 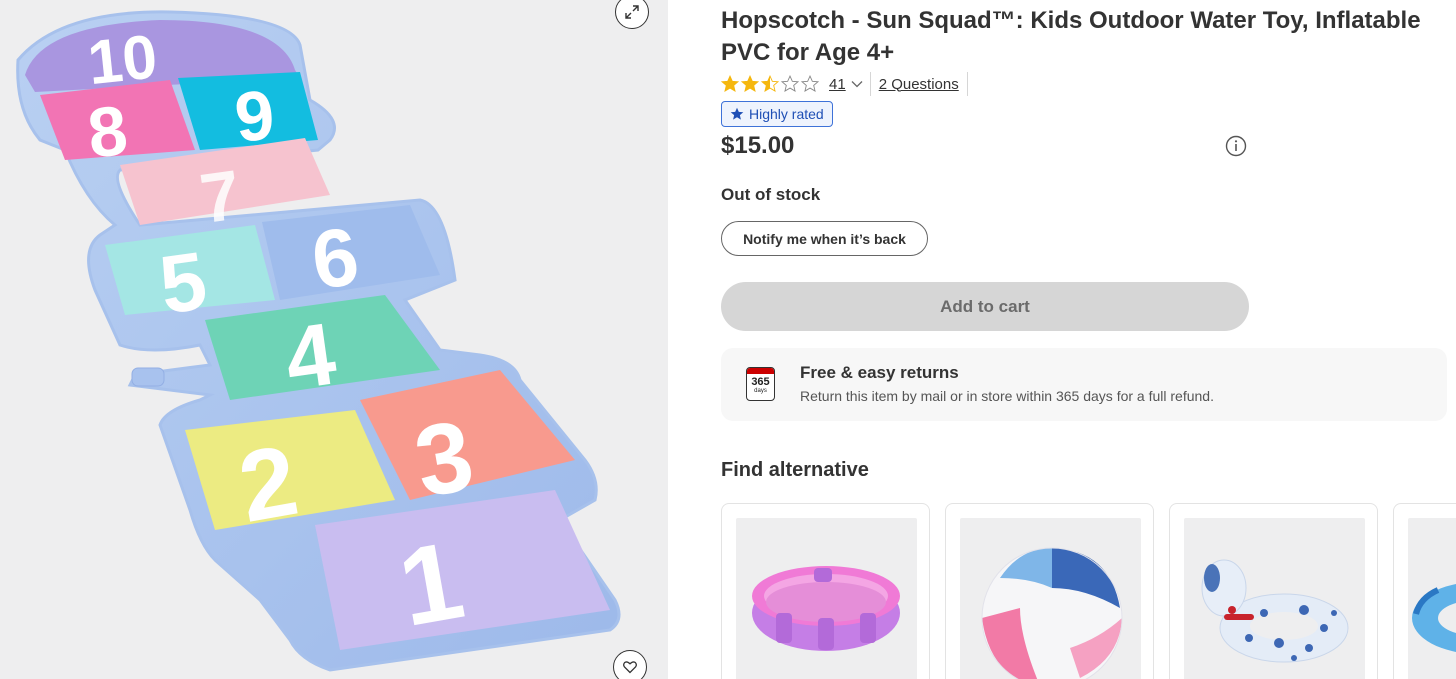 I want to click on mat-number-8: 8, so click(x=107, y=132).